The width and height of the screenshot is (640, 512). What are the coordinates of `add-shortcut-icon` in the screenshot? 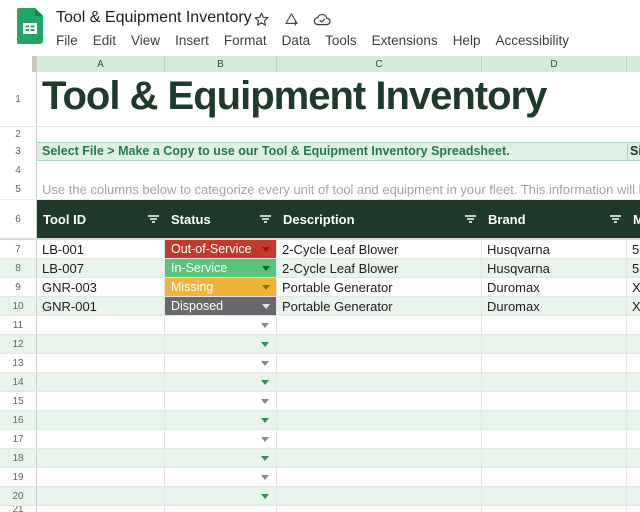 It's located at (291, 19).